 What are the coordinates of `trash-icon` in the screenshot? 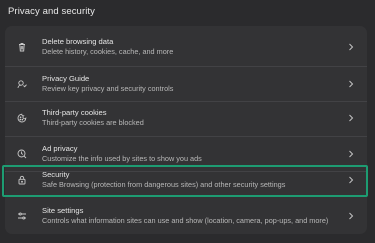 It's located at (22, 47).